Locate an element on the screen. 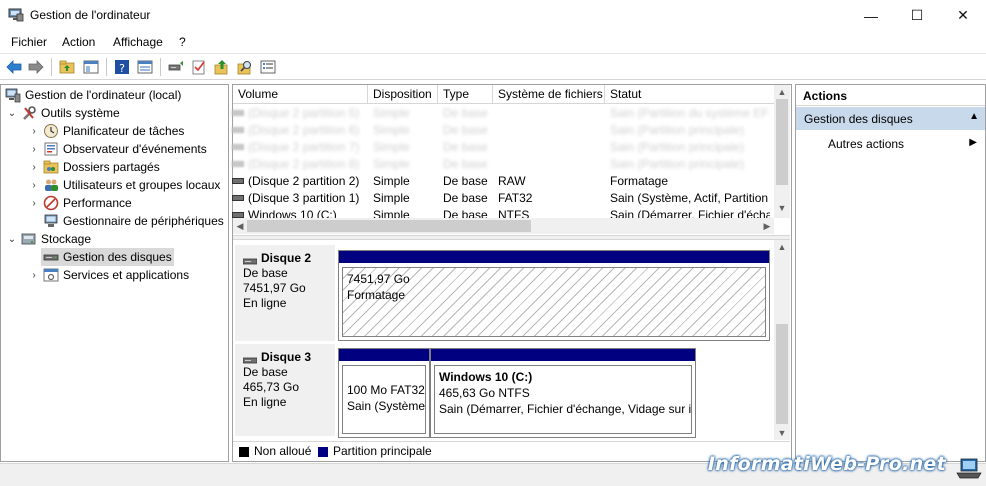 The height and width of the screenshot is (486, 986). actions-more-actions: Autres actions ▶ is located at coordinates (890, 143).